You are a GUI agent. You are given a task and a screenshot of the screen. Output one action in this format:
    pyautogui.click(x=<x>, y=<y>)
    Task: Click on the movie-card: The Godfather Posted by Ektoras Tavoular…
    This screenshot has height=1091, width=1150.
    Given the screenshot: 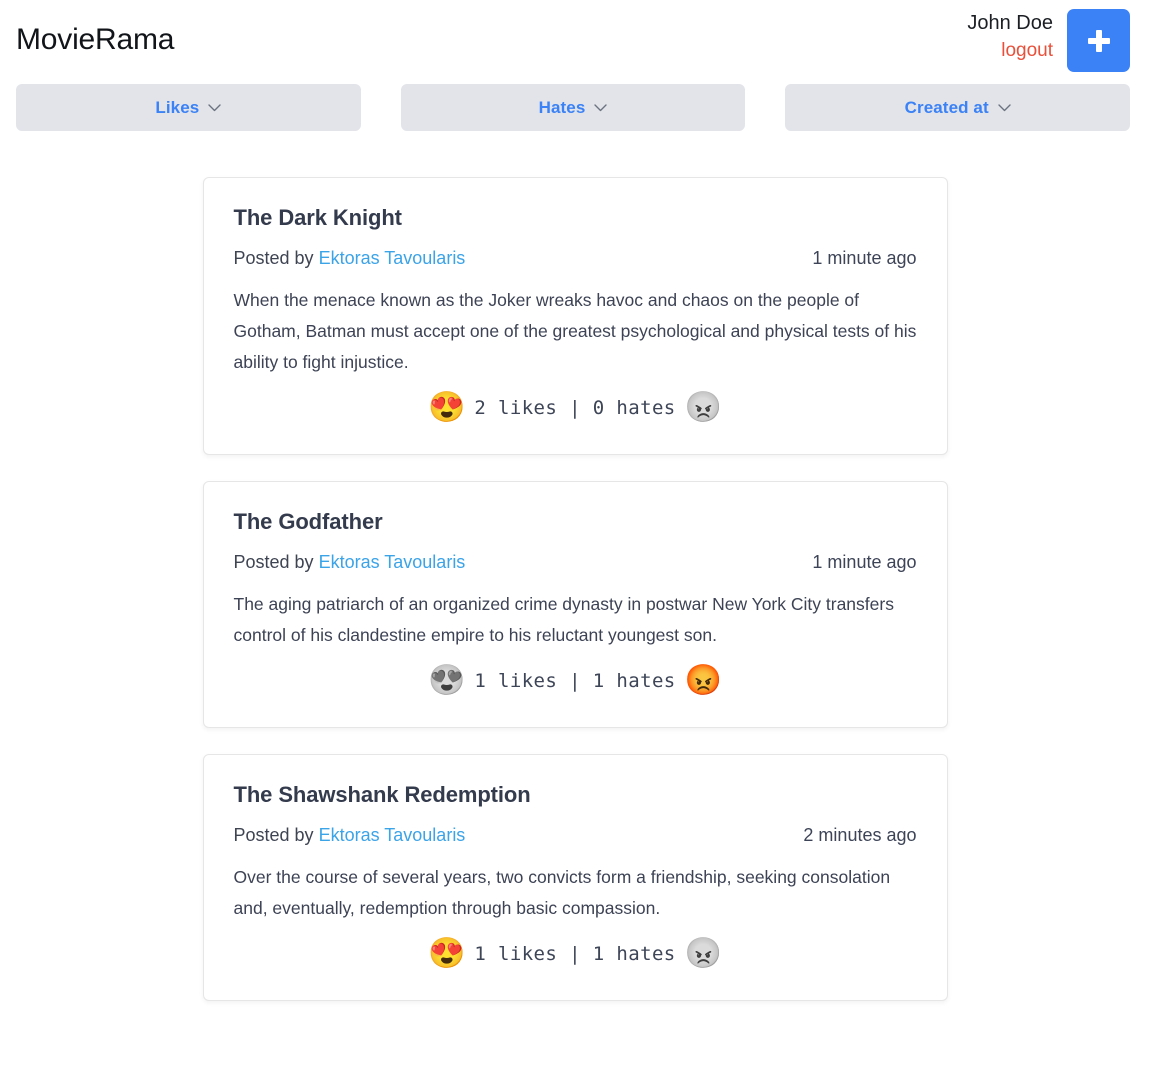 What is the action you would take?
    pyautogui.click(x=575, y=604)
    